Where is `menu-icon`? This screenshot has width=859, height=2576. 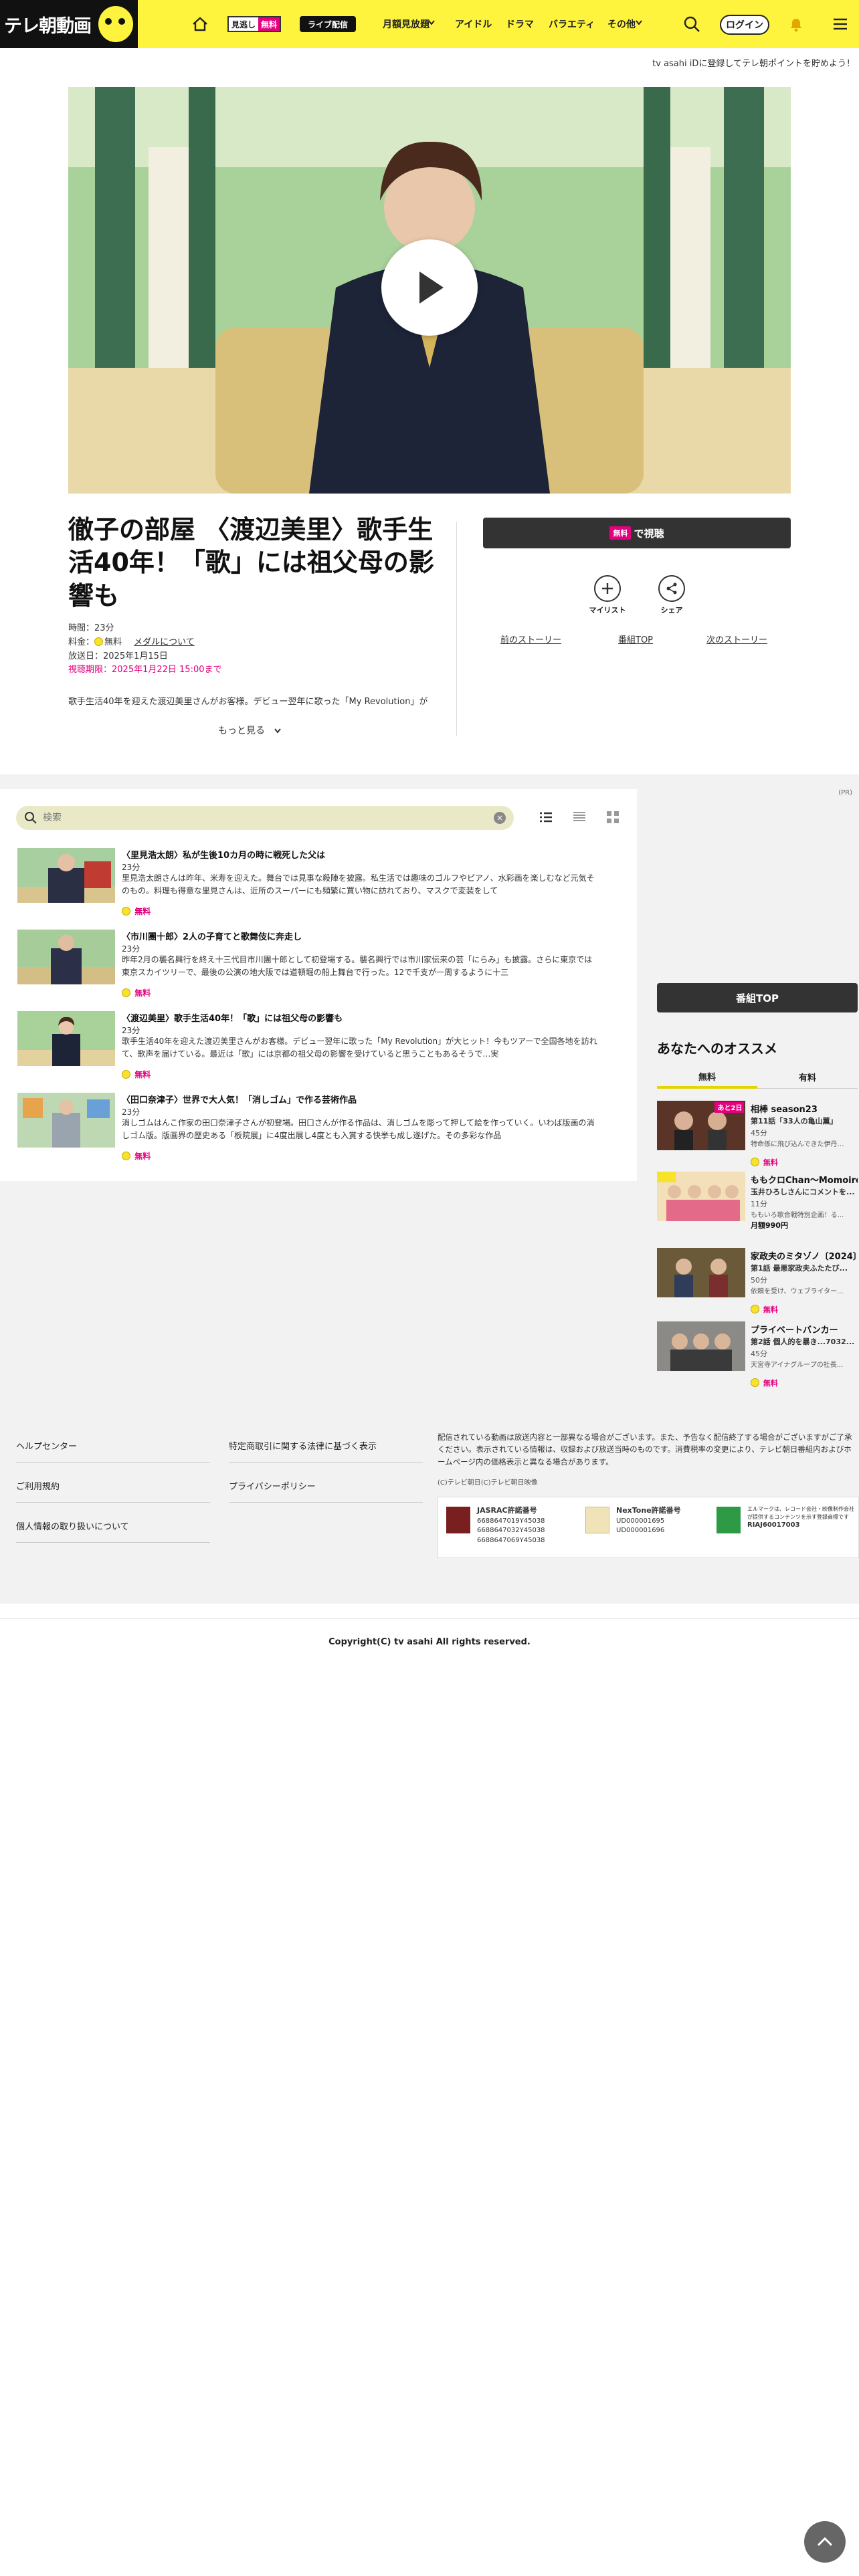
menu-icon is located at coordinates (840, 24).